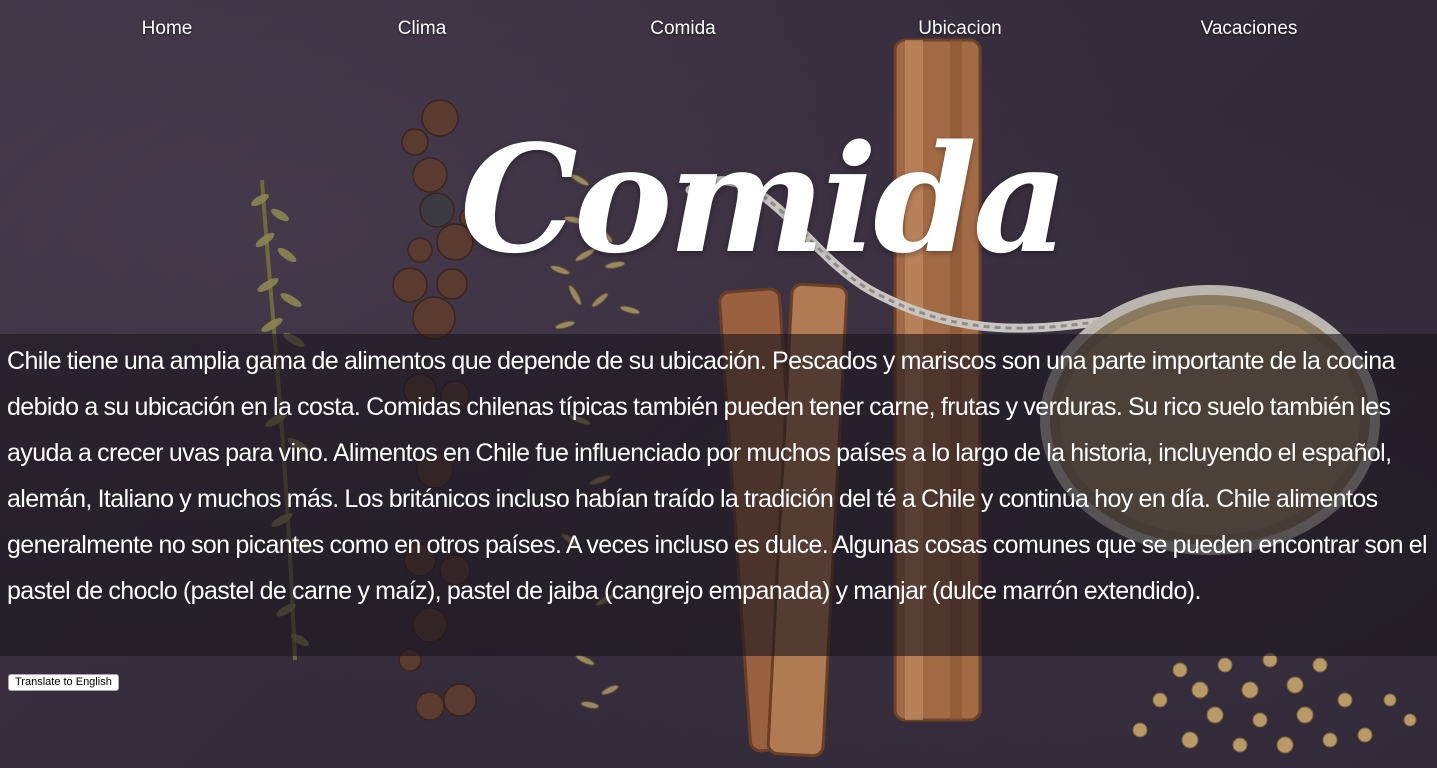  Describe the element at coordinates (959, 29) in the screenshot. I see `nav-ubicacion-link: Ubicacion` at that location.